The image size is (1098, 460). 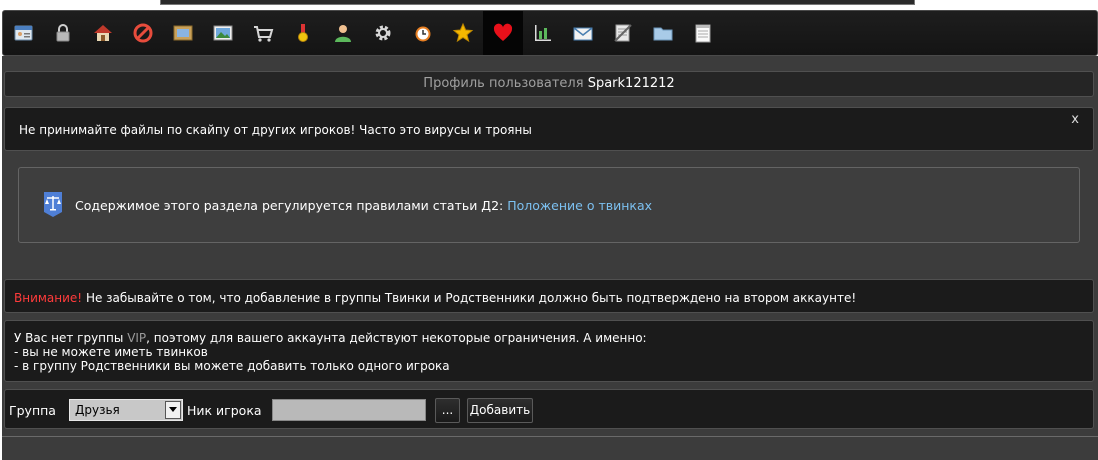 I want to click on bottom-divider, so click(x=550, y=436).